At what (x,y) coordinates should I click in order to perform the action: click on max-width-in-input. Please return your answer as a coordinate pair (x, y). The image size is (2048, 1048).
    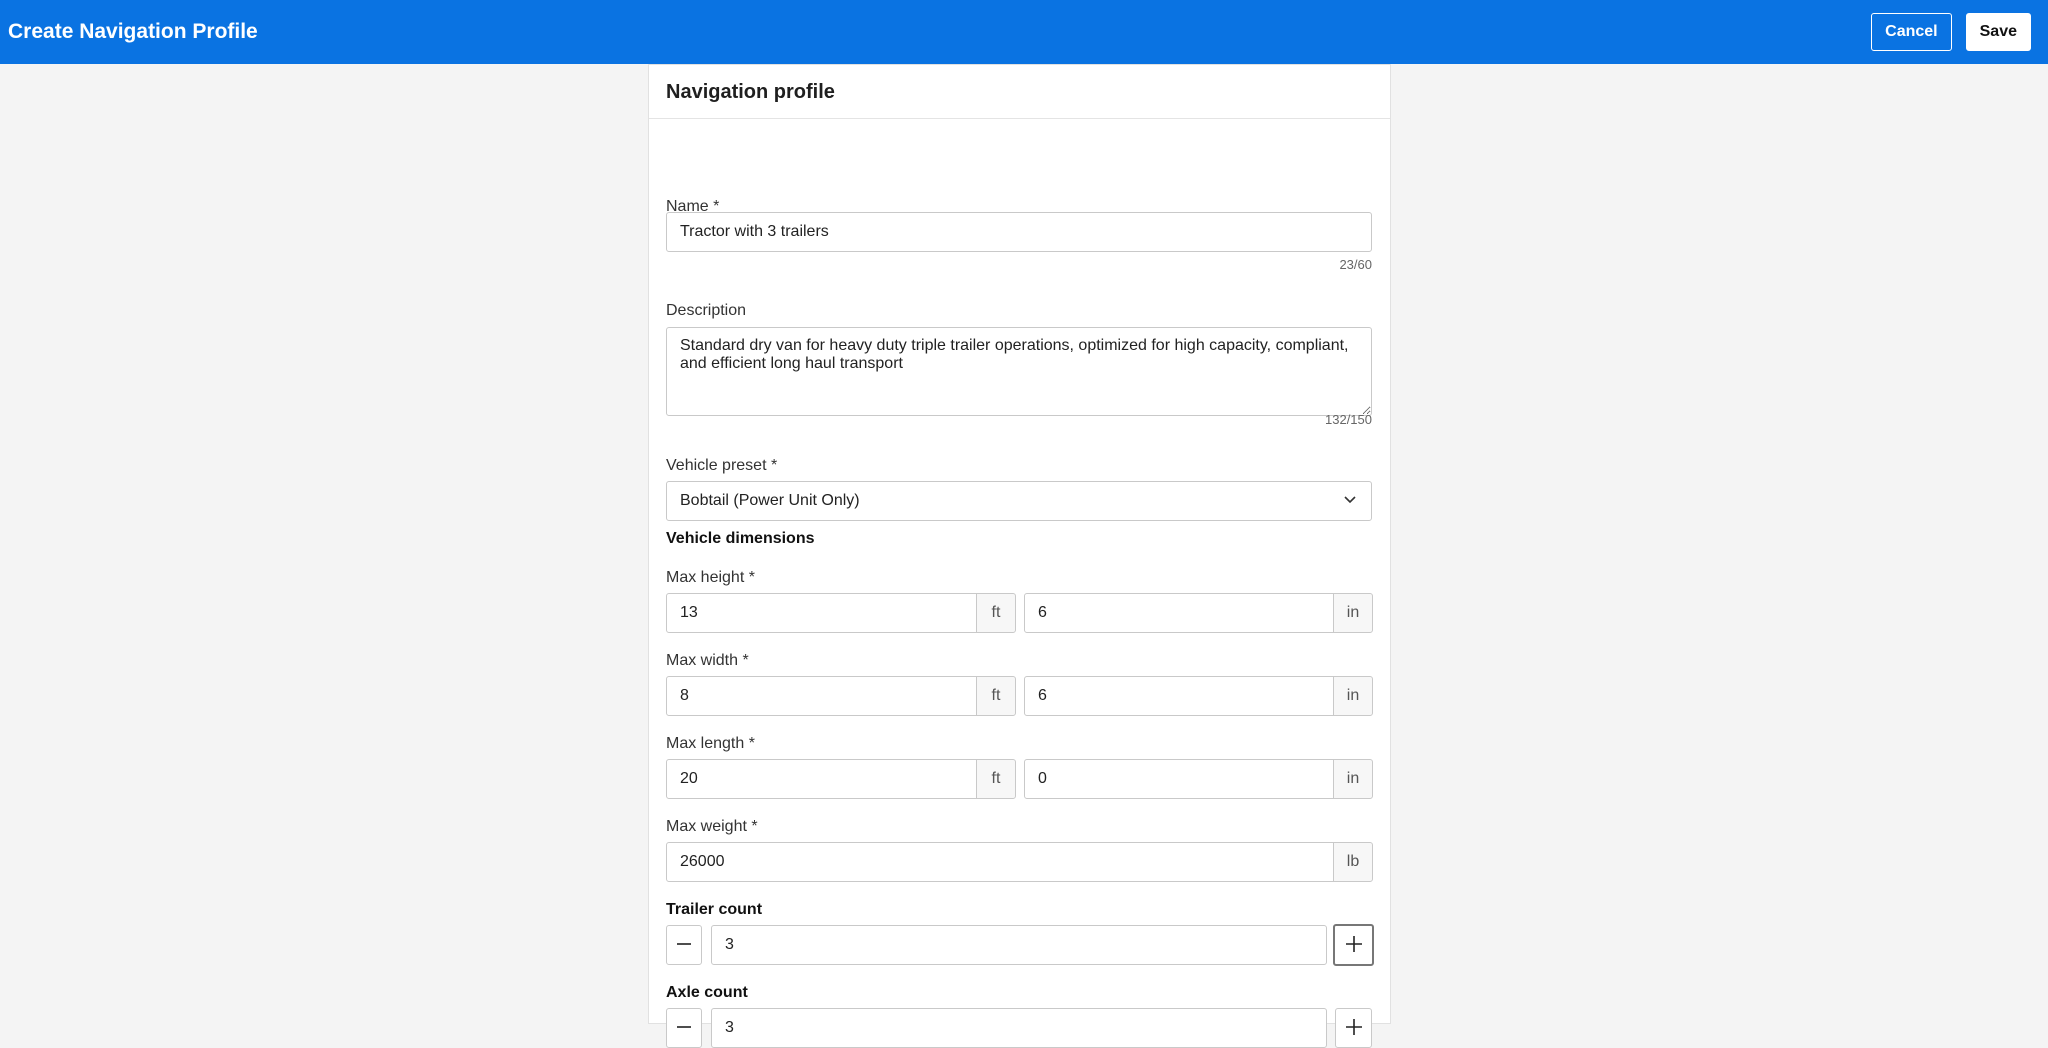
    Looking at the image, I should click on (1179, 696).